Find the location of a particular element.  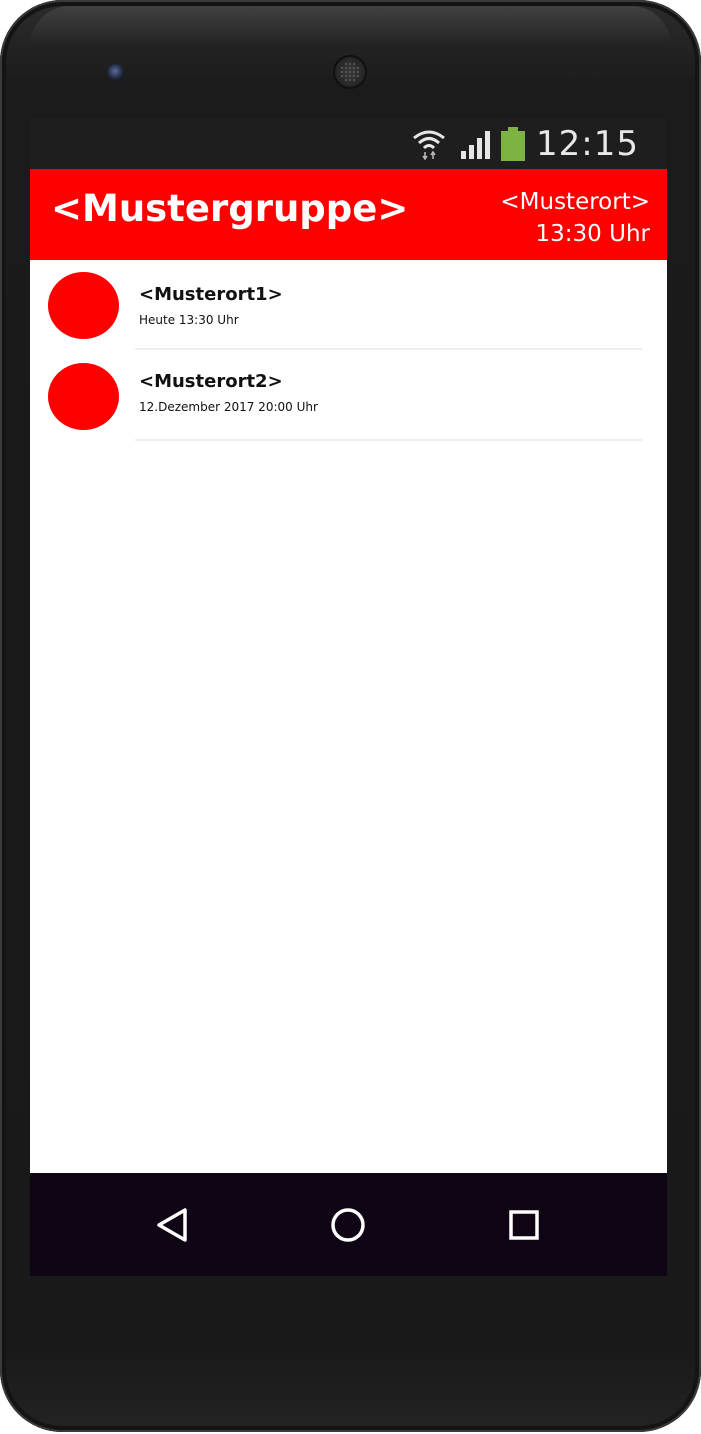

status-bar: 12:15 is located at coordinates (348, 143).